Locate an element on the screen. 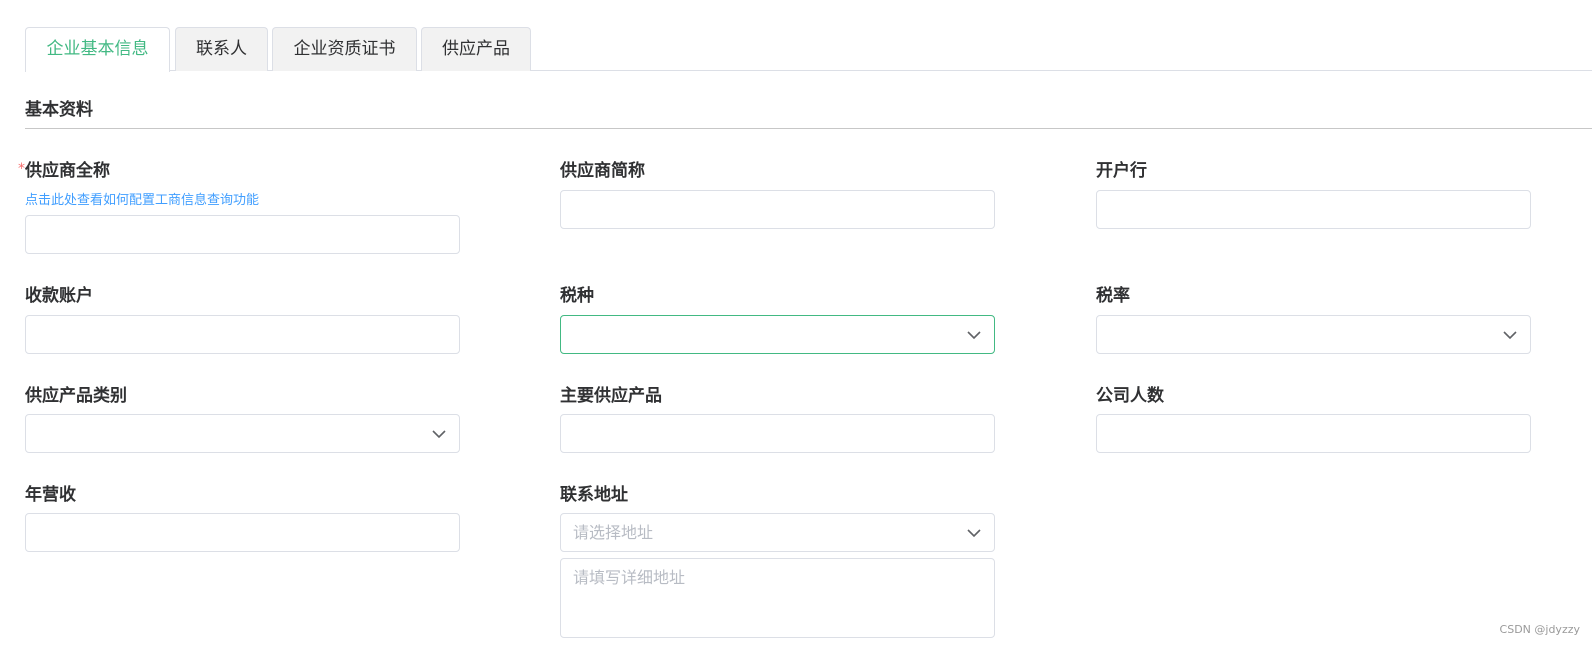 This screenshot has width=1592, height=656. section-divider is located at coordinates (808, 128).